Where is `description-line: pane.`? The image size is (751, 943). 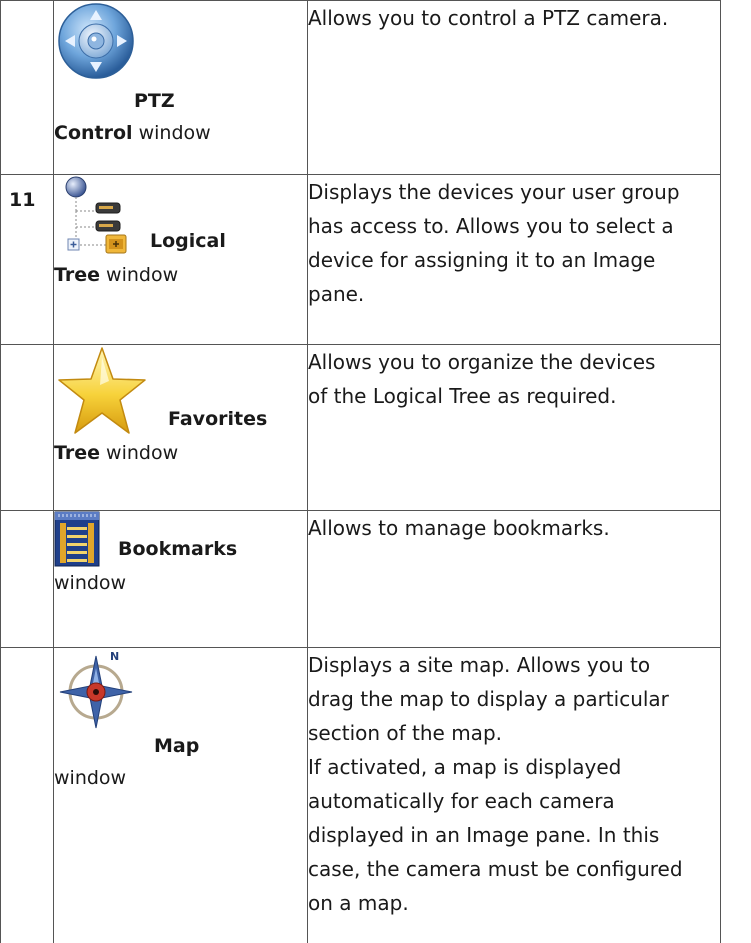
description-line: pane. is located at coordinates (336, 294).